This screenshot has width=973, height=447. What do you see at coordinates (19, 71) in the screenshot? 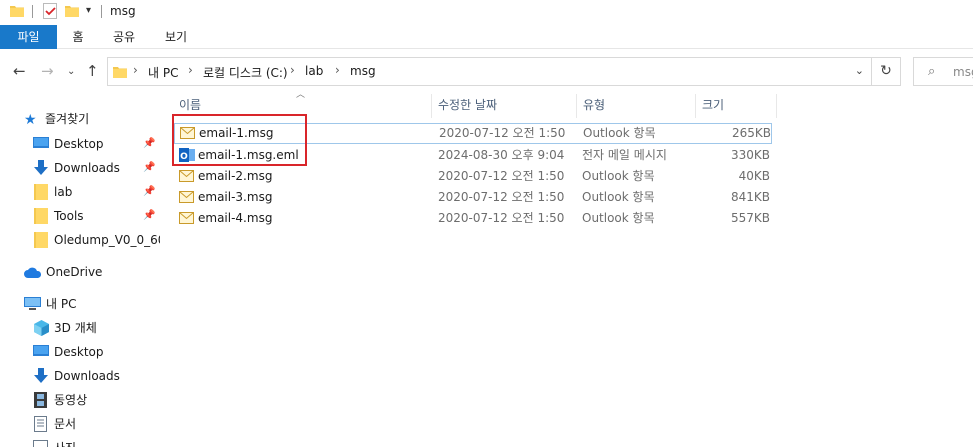
I see `back-button: ←` at bounding box center [19, 71].